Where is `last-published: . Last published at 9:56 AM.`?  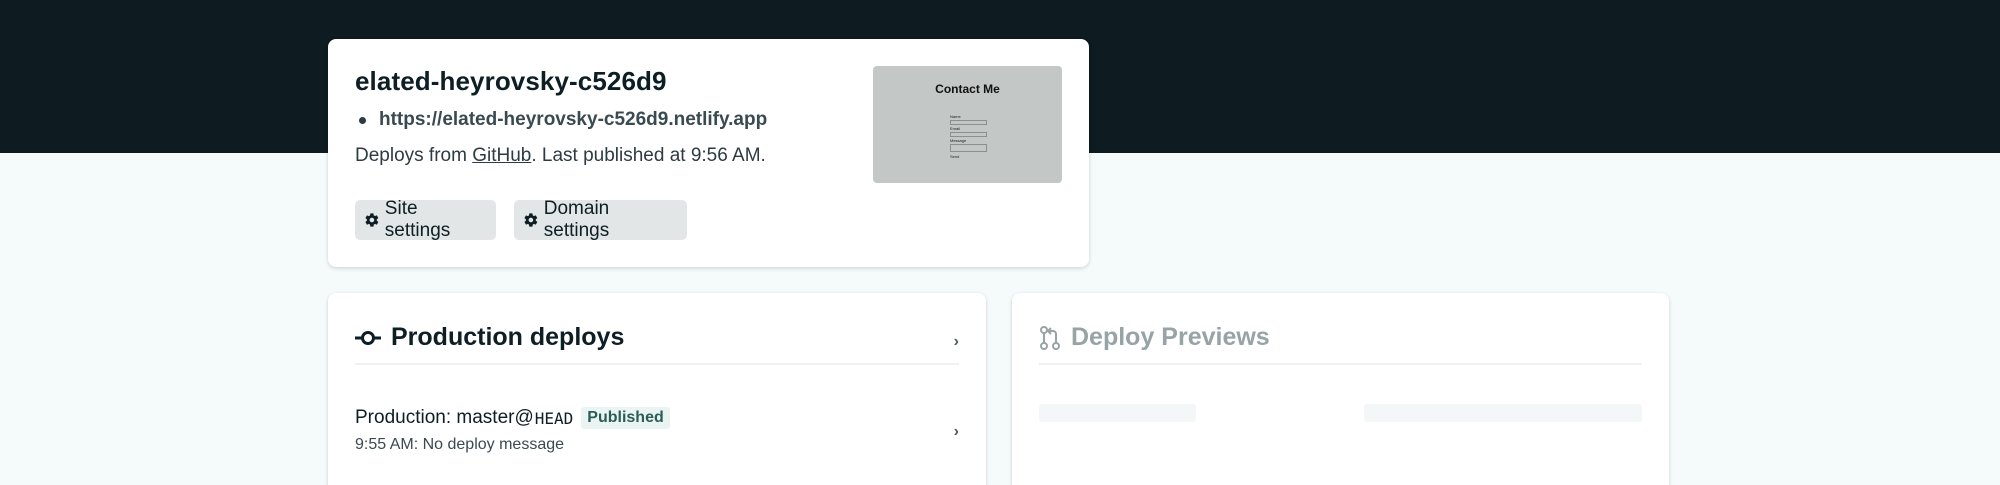
last-published: . Last published at 9:56 AM. is located at coordinates (648, 155).